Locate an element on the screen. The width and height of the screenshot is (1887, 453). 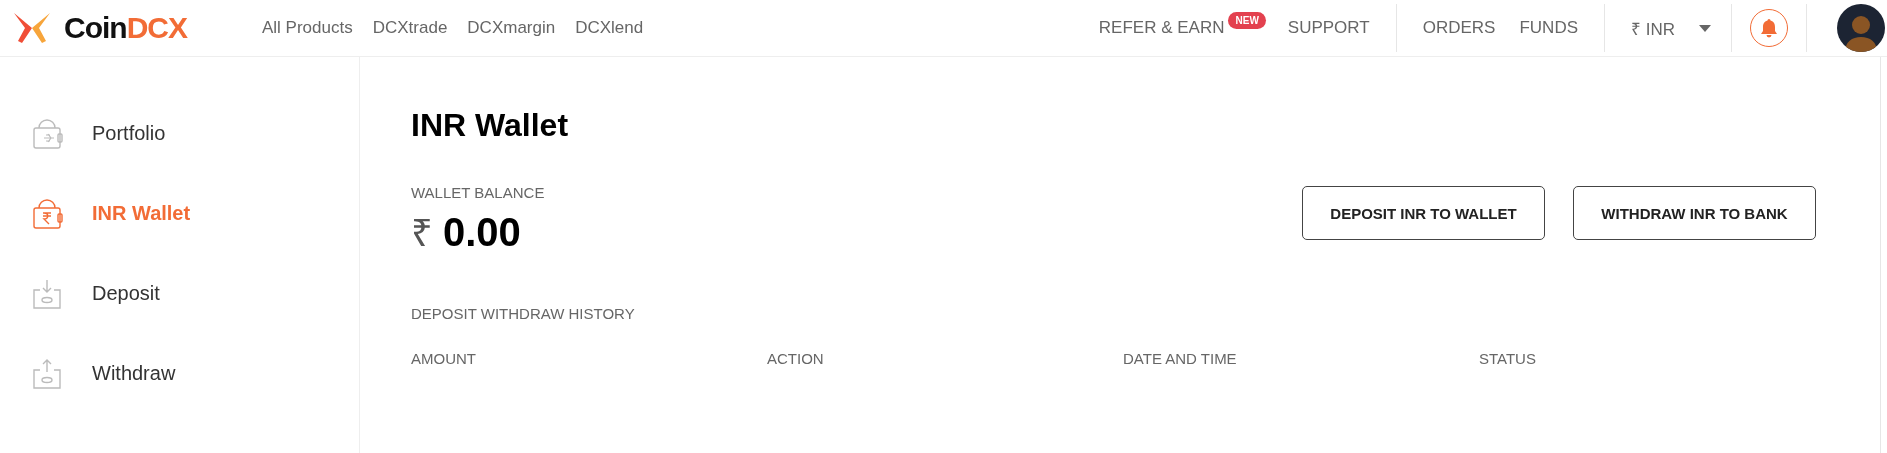
refer-earn-link: REFER & EARN is located at coordinates (1161, 28).